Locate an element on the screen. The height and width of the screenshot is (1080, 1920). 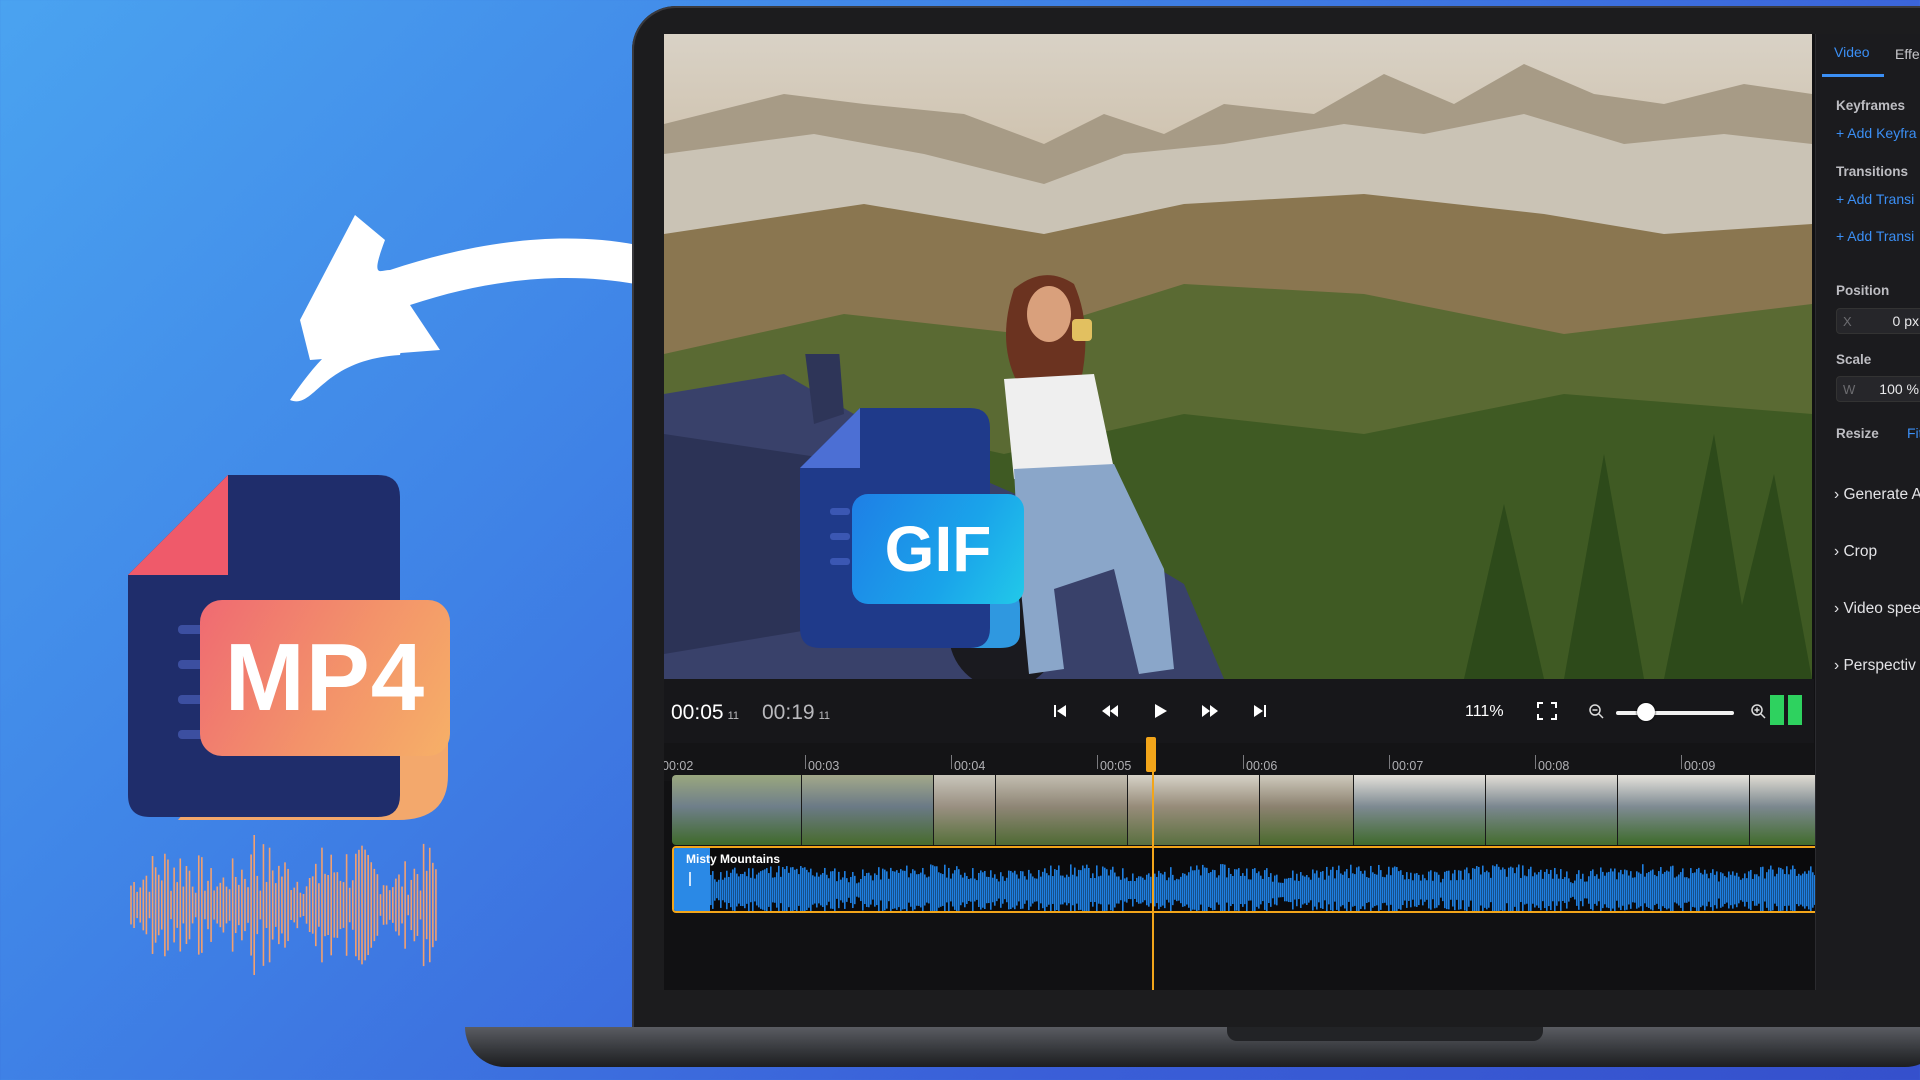
fullscreen-button is located at coordinates (1547, 711).